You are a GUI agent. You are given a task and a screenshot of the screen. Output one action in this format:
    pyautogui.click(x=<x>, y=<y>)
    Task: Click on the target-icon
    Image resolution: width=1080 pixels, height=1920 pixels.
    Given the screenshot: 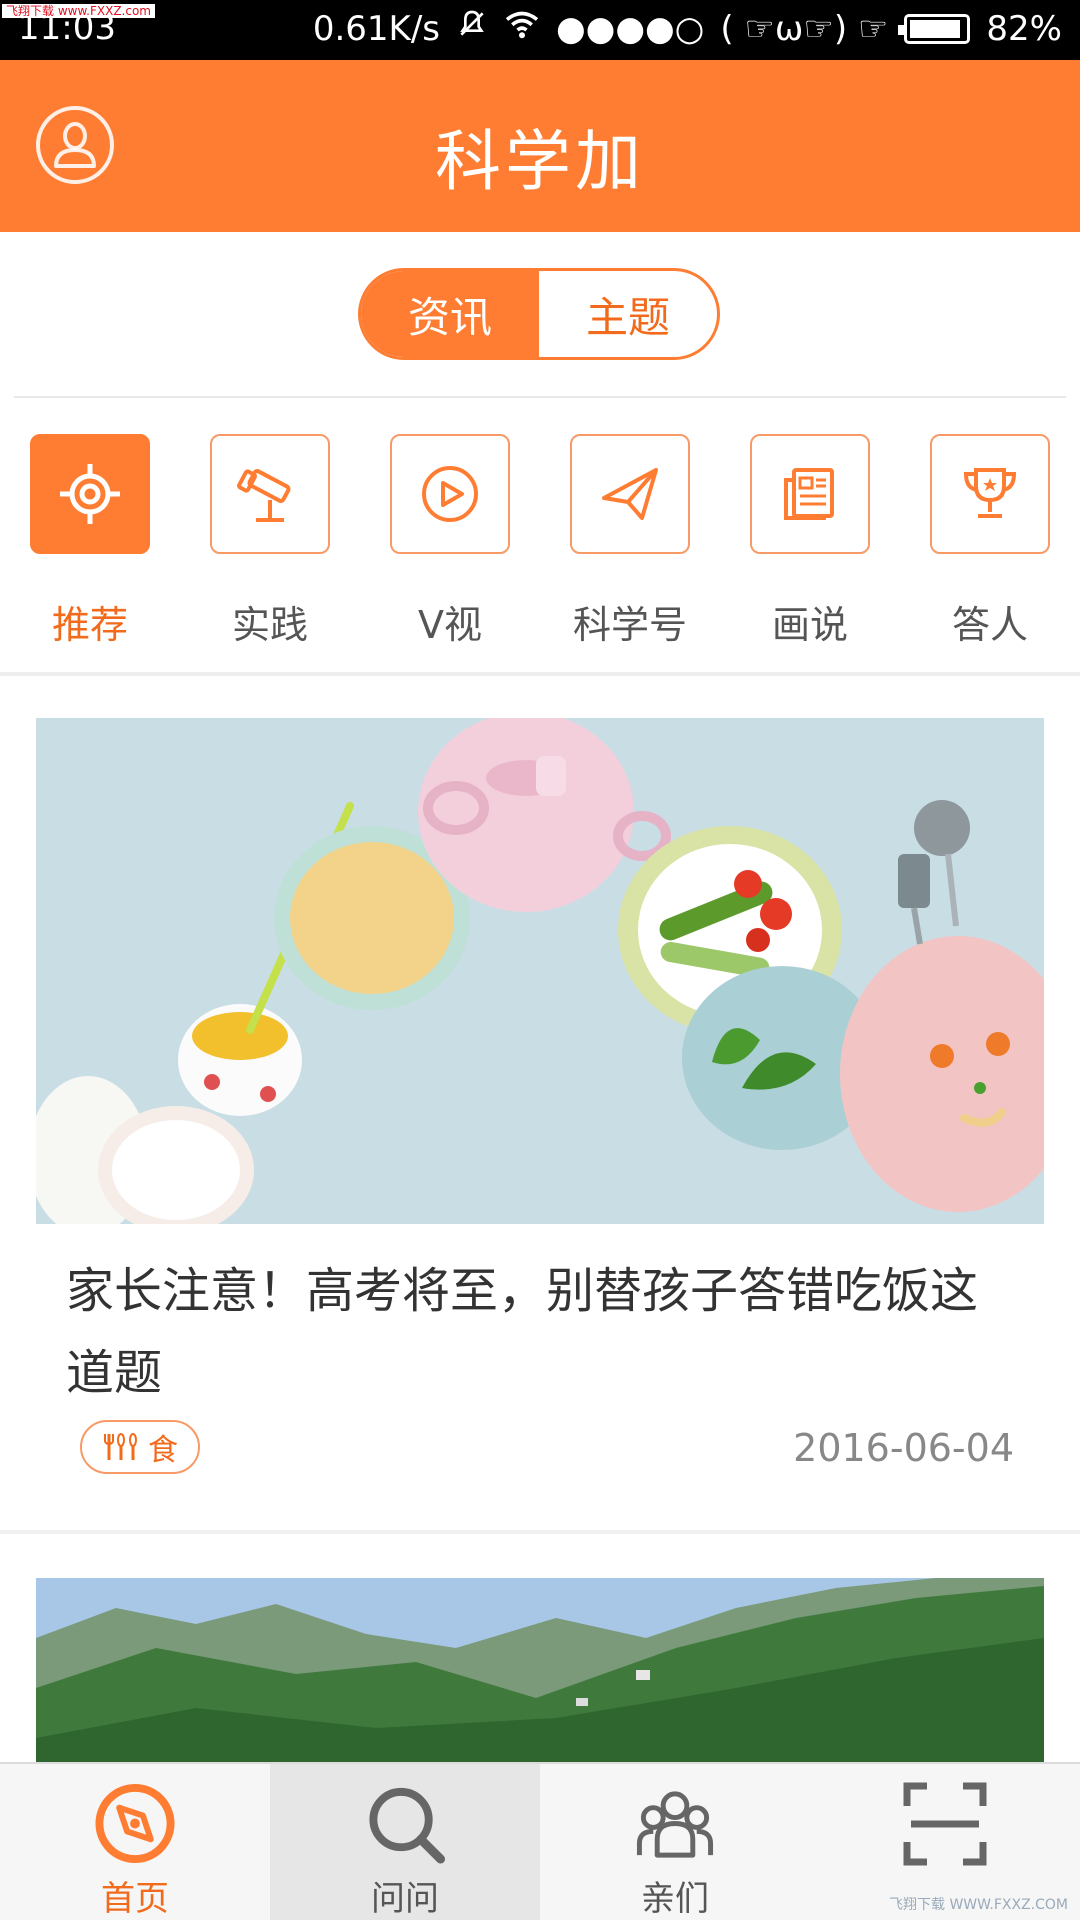 What is the action you would take?
    pyautogui.click(x=90, y=494)
    